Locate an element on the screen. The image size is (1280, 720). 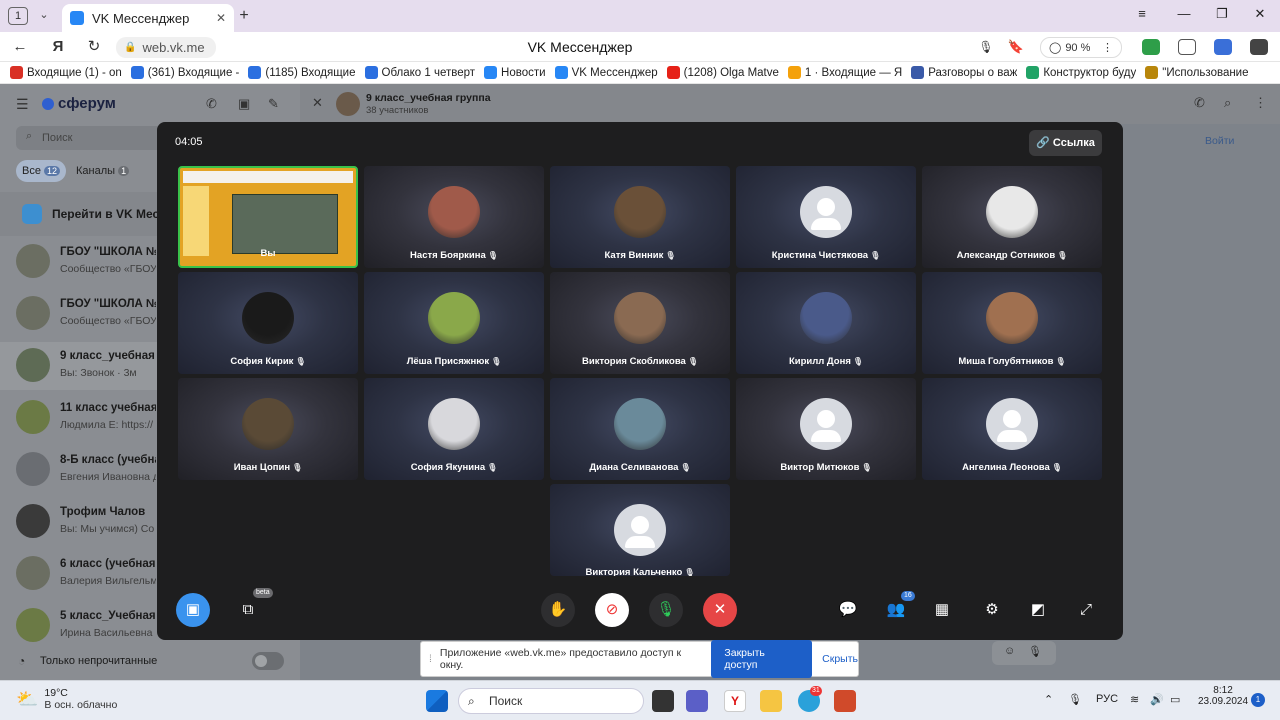
task-view-icon is located at coordinates (663, 701).